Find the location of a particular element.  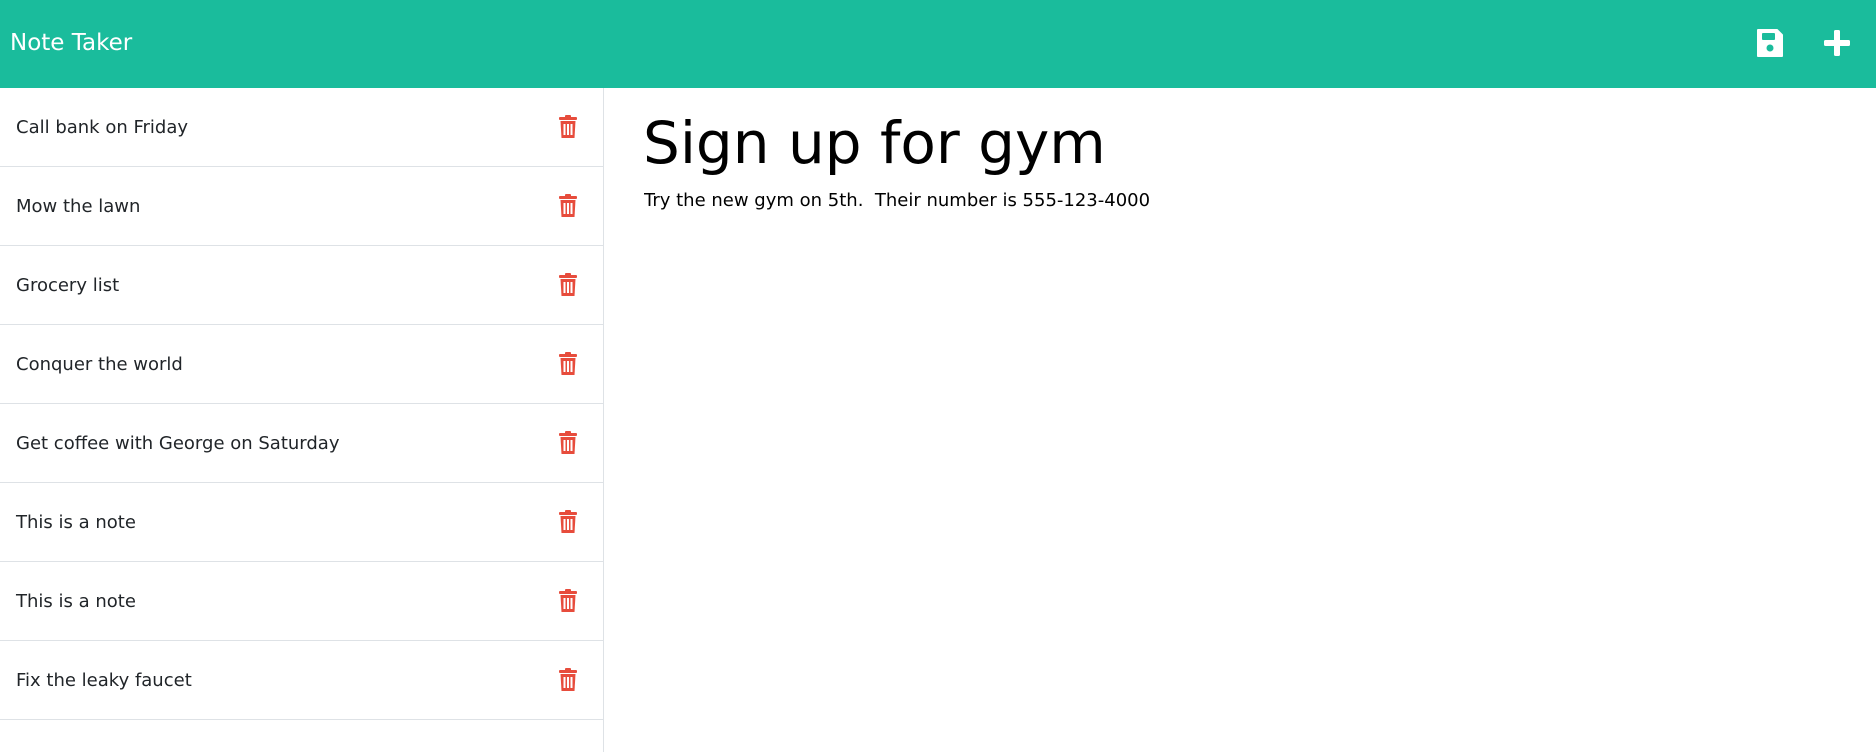

note-title-input is located at coordinates (1233, 143).